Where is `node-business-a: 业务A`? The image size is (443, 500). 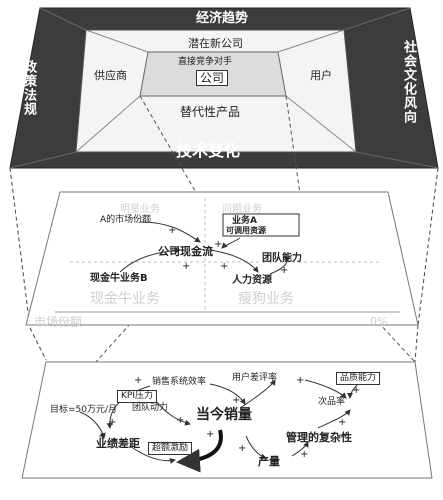
node-business-a: 业务A is located at coordinates (244, 221).